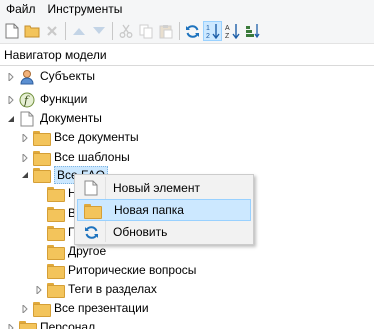 Image resolution: width=374 pixels, height=329 pixels. I want to click on tree-node-all-presentations: Все презентации, so click(84, 308).